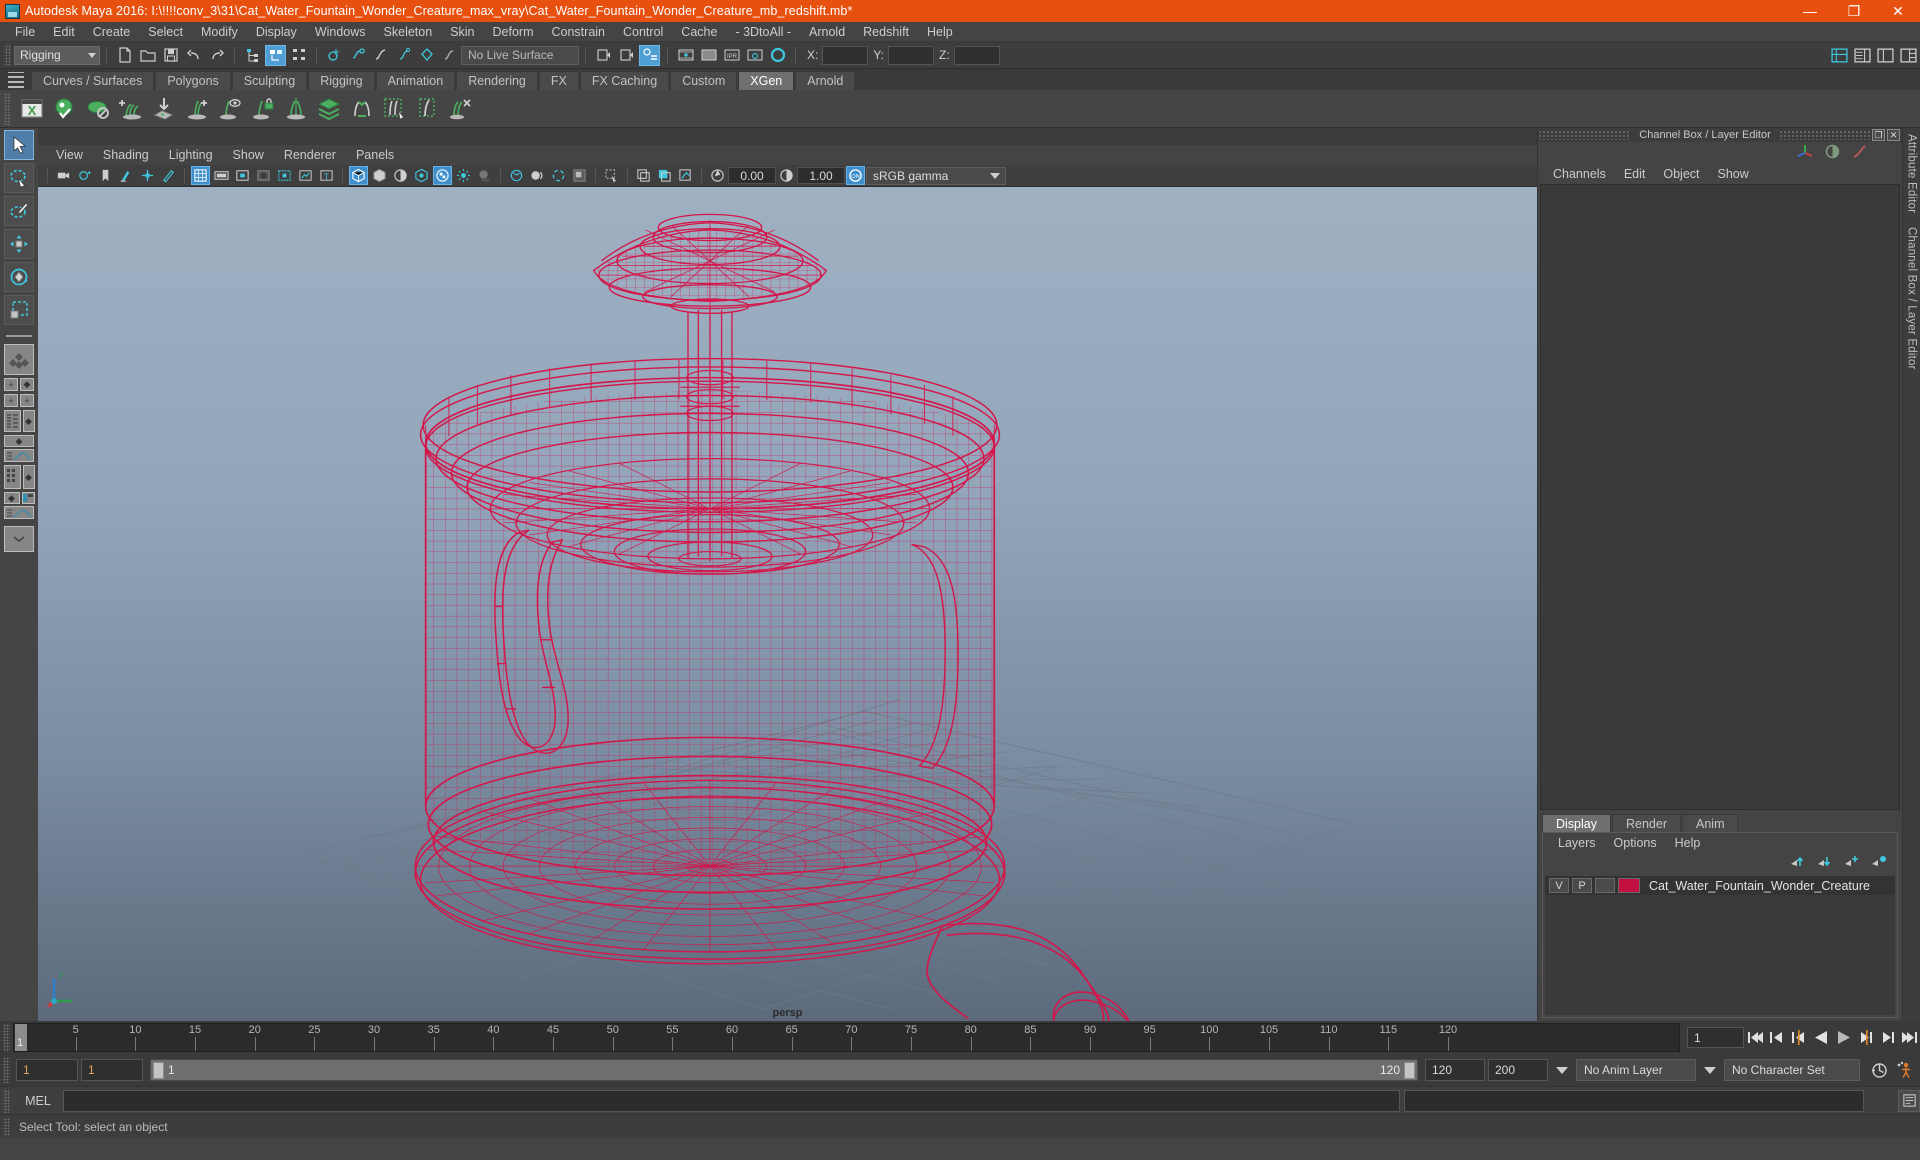  What do you see at coordinates (147, 55) in the screenshot?
I see `open-scene-button` at bounding box center [147, 55].